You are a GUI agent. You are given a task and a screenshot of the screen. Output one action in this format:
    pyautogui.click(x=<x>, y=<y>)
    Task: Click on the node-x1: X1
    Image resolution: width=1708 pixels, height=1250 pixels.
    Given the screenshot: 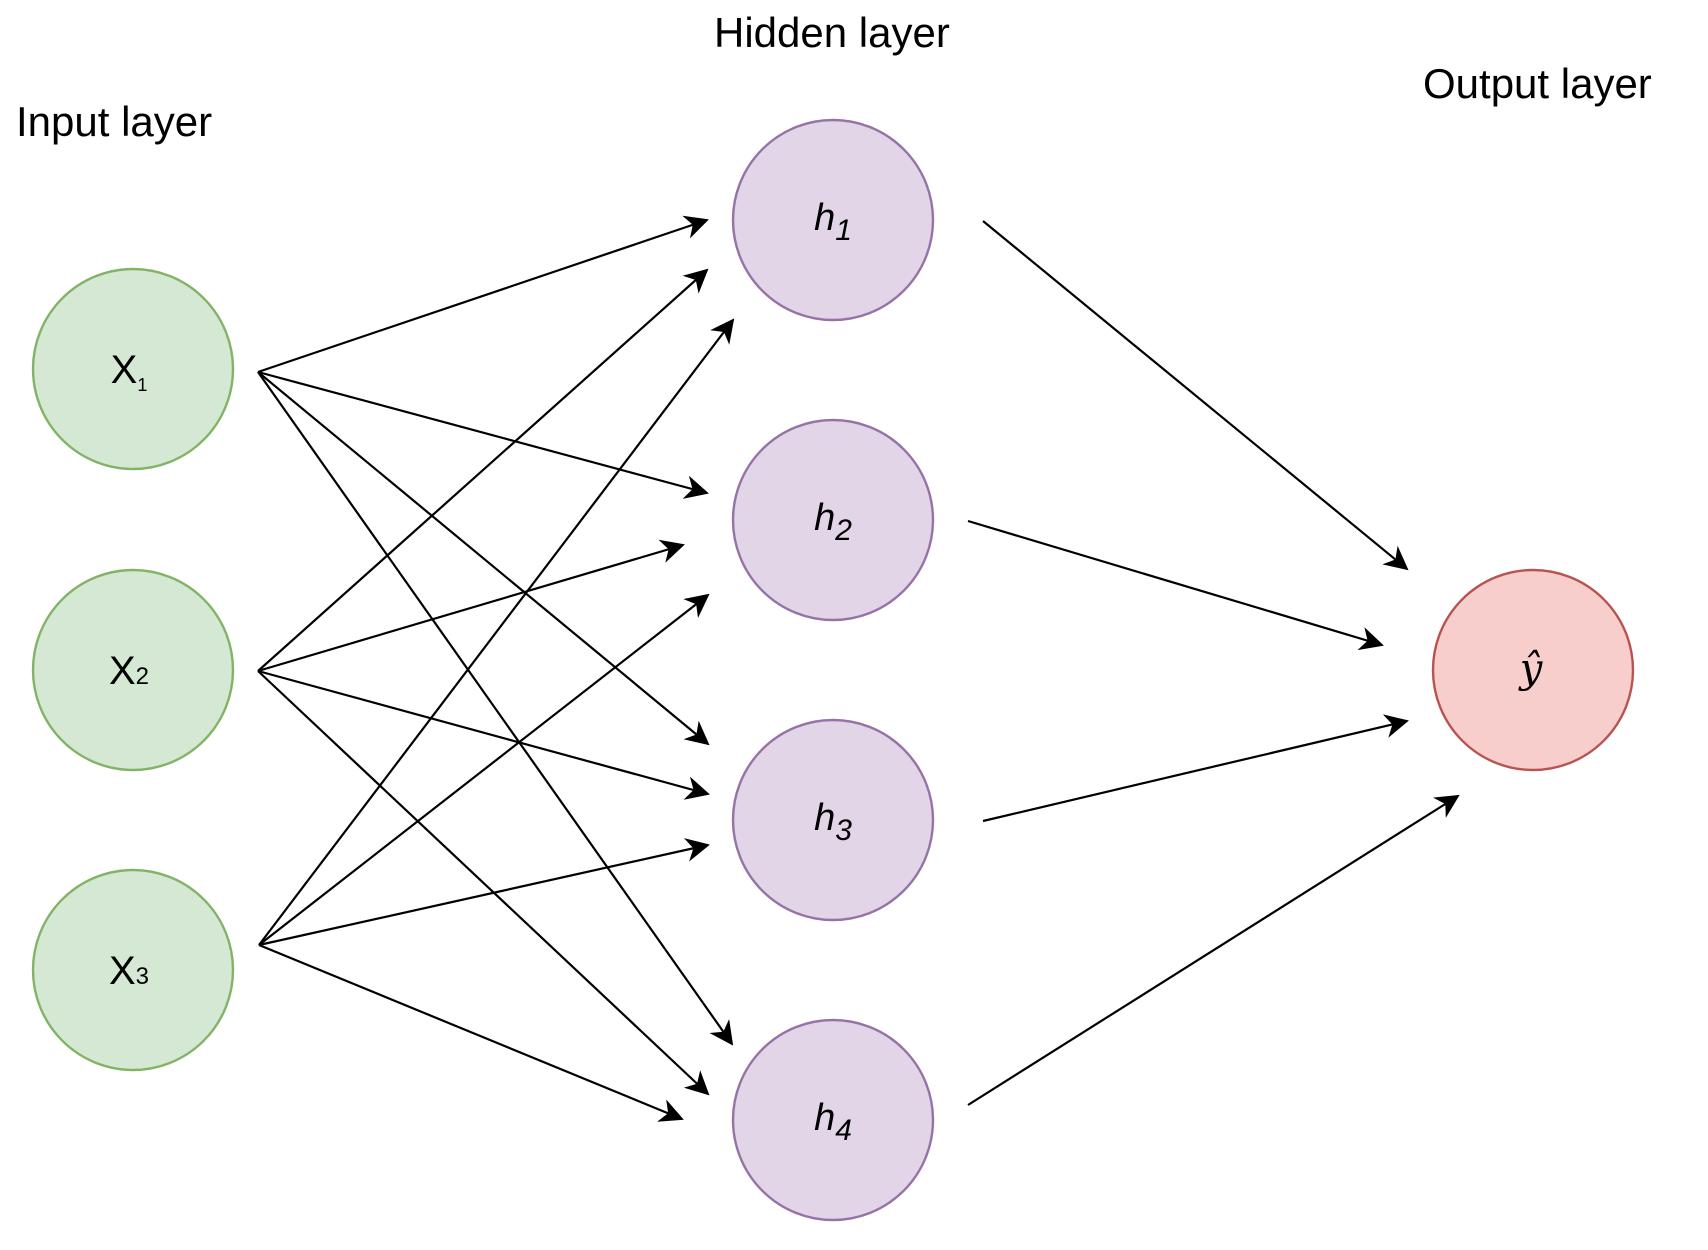 What is the action you would take?
    pyautogui.click(x=133, y=369)
    